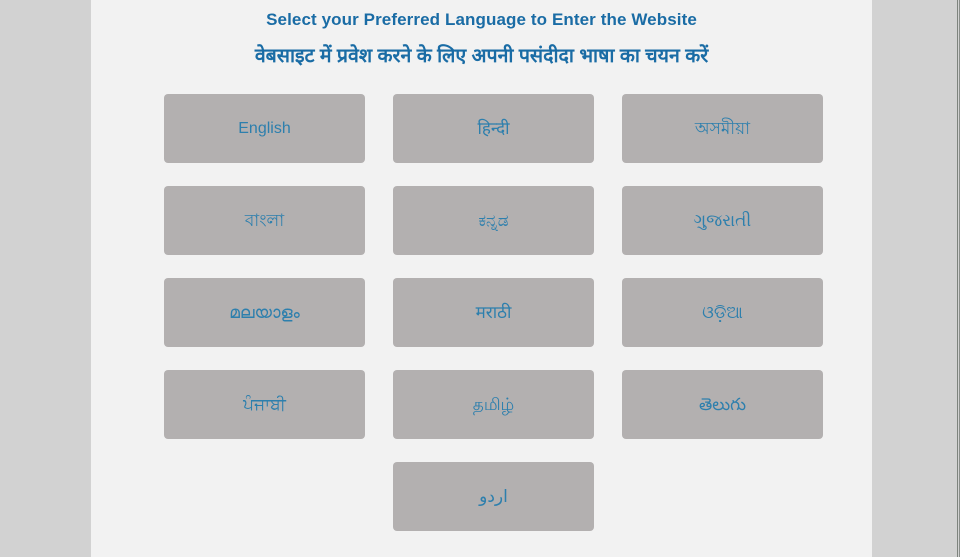 Image resolution: width=960 pixels, height=557 pixels. I want to click on language-button-malayalam: മലയാളം, so click(264, 312).